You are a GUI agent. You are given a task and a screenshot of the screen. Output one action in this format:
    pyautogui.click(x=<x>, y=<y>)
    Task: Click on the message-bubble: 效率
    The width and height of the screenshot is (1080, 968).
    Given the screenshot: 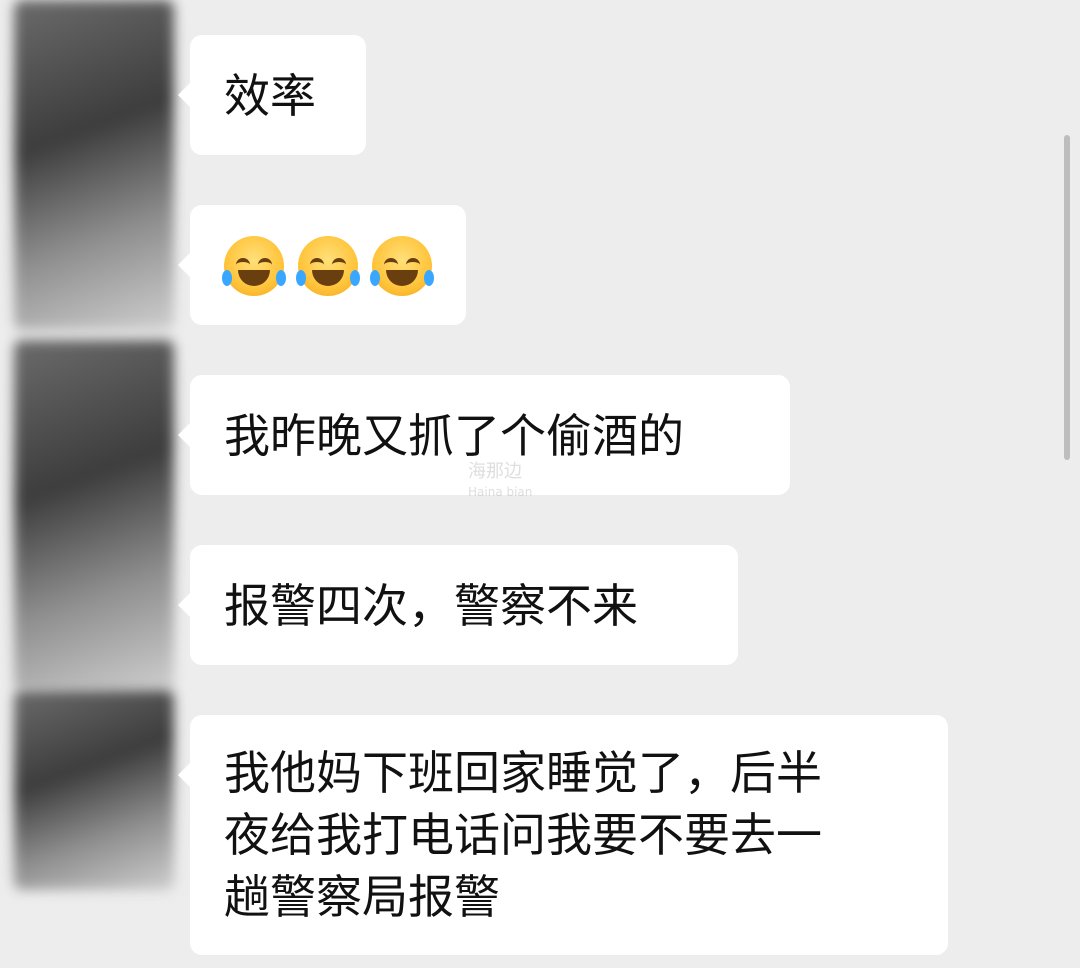 What is the action you would take?
    pyautogui.click(x=272, y=95)
    